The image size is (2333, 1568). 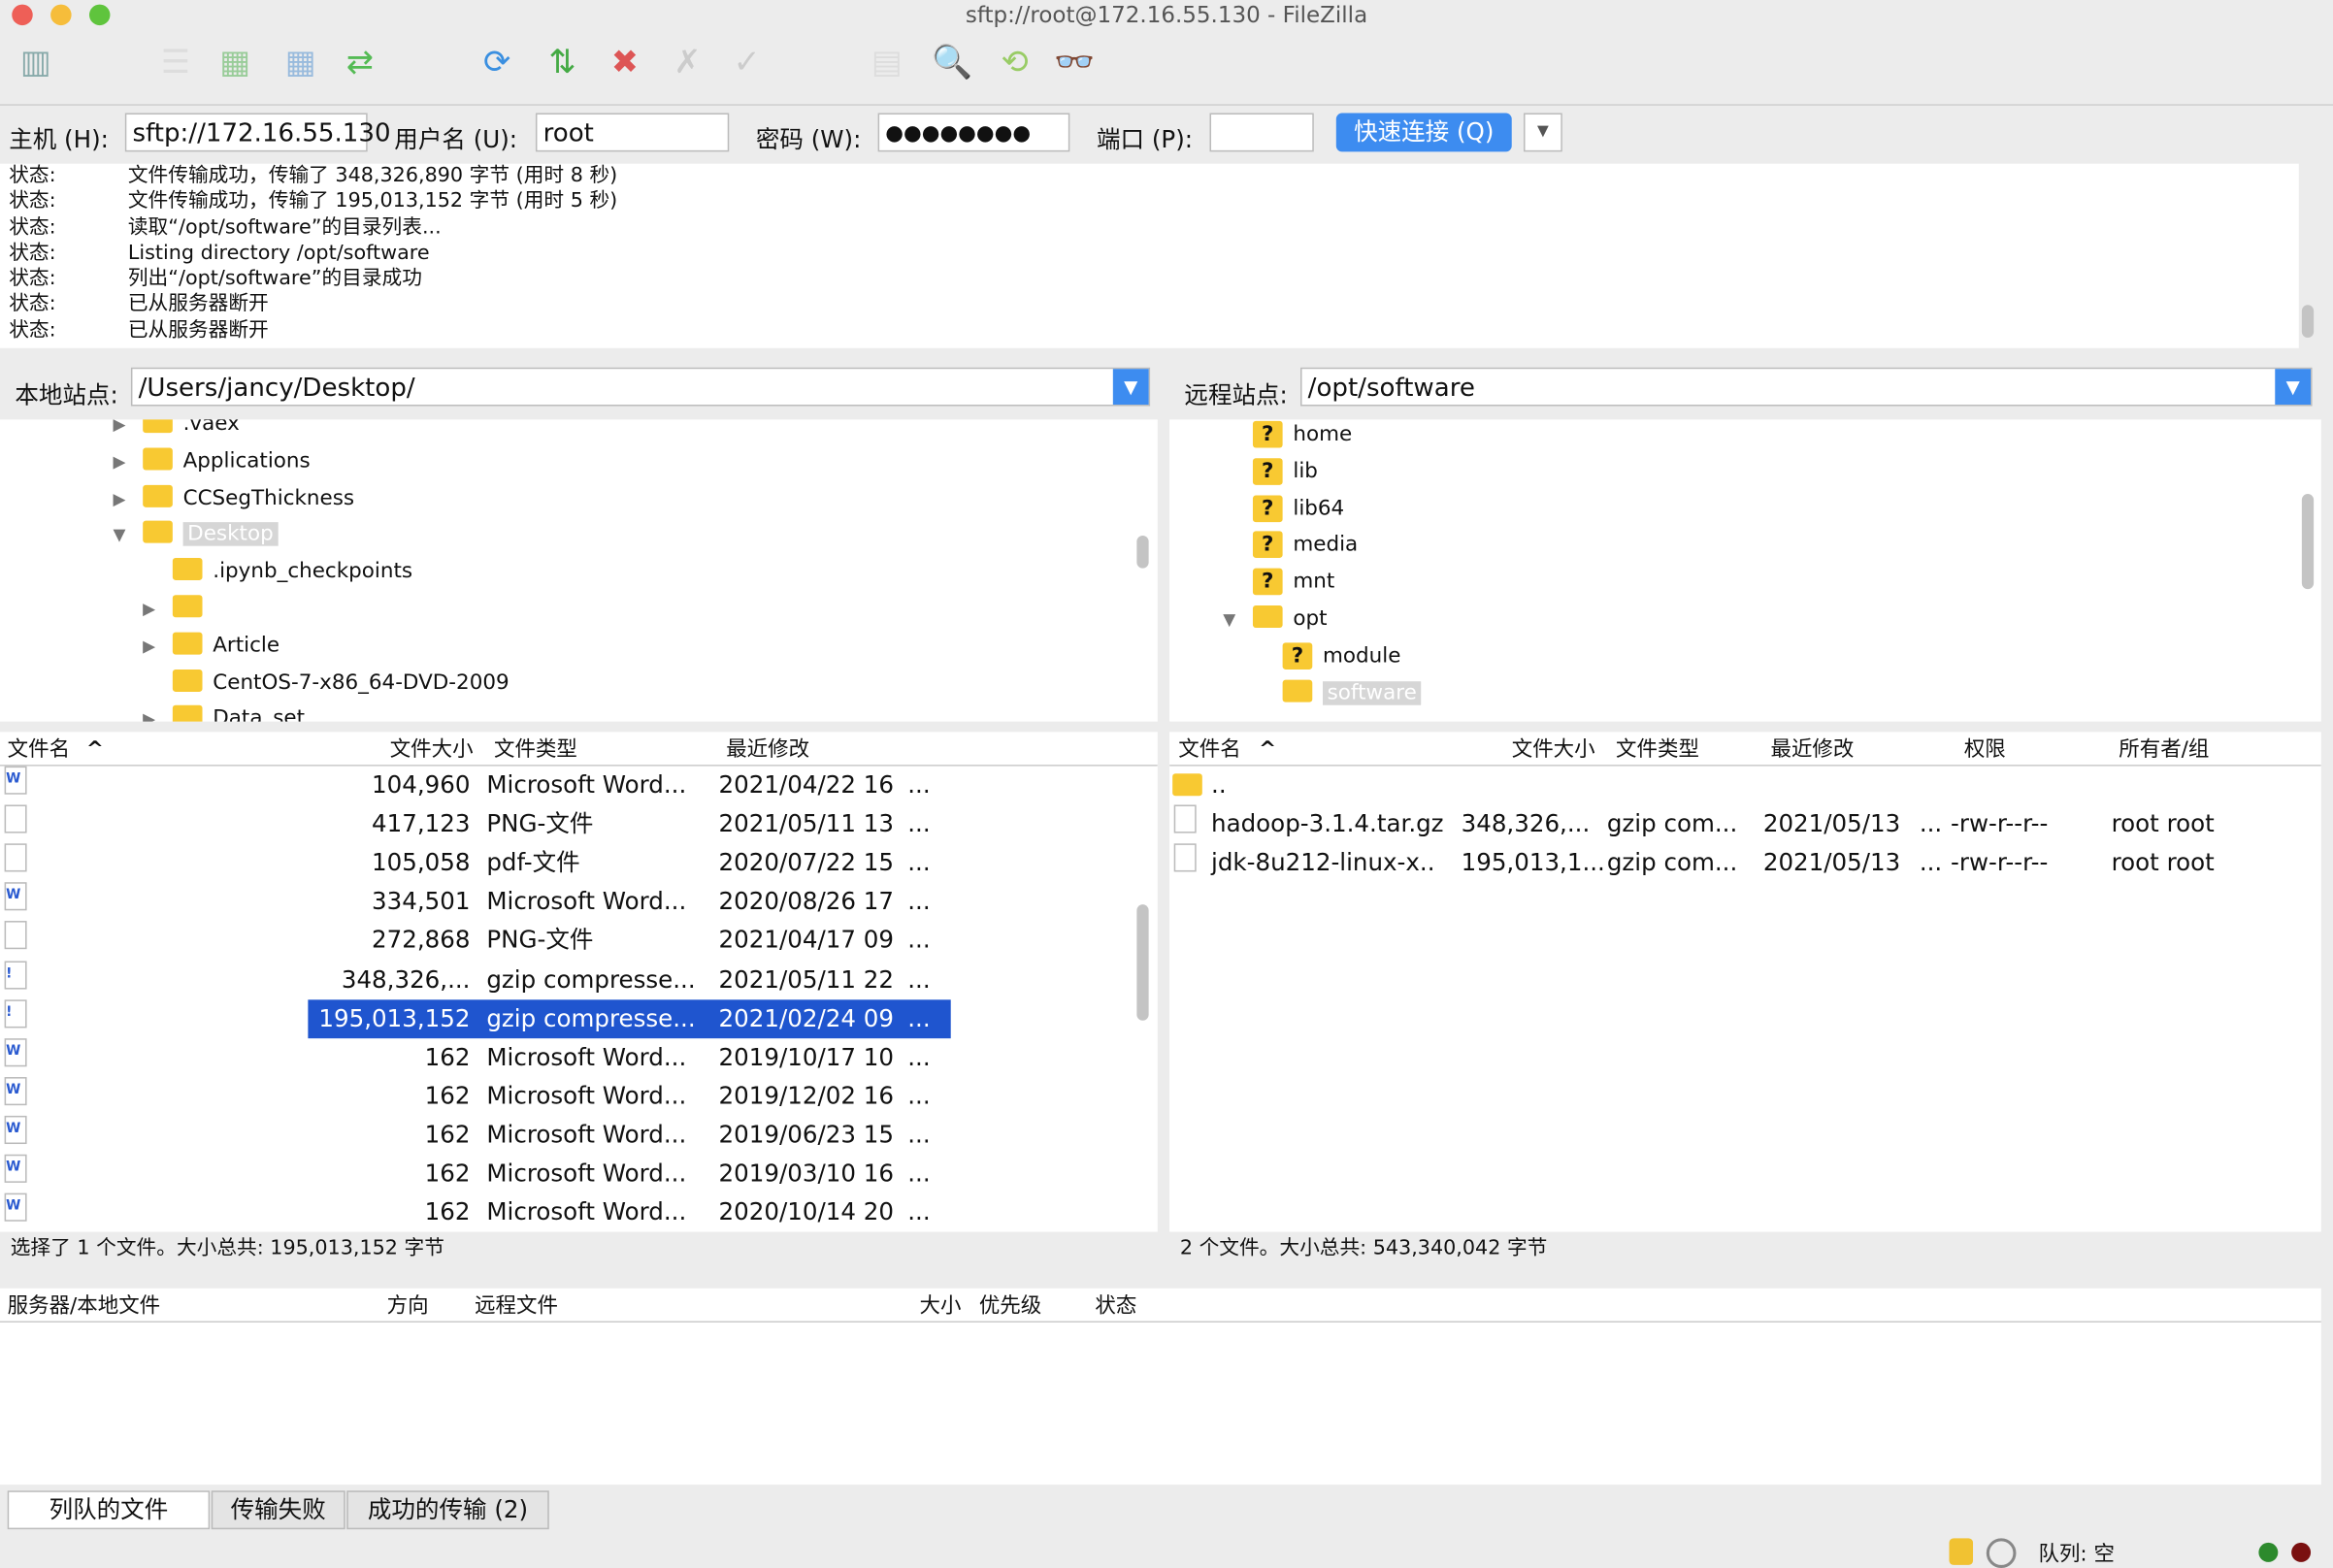 What do you see at coordinates (1278, 582) in the screenshot?
I see `tree-node: ? mnt` at bounding box center [1278, 582].